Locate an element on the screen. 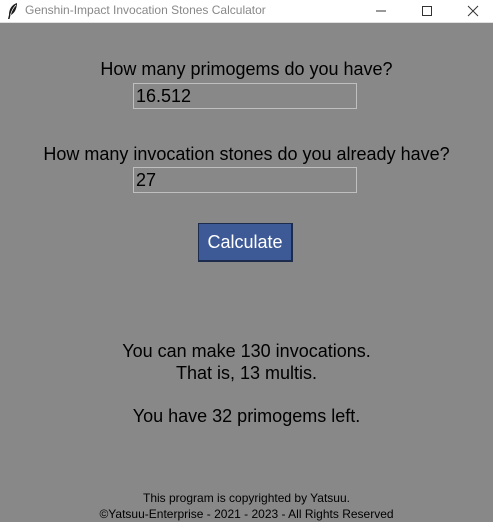 This screenshot has height=522, width=493. minimize-icon is located at coordinates (381, 11).